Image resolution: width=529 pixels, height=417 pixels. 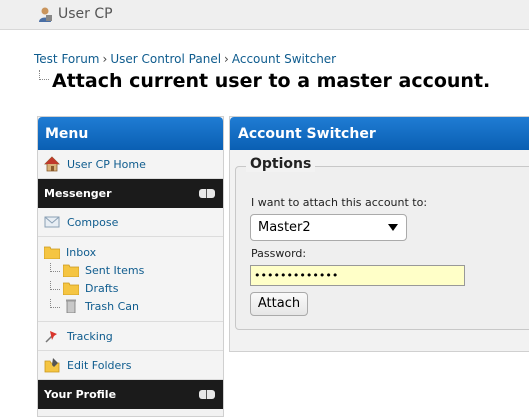 I want to click on breadcrumb-account-switcher: Account Switcher, so click(x=284, y=59).